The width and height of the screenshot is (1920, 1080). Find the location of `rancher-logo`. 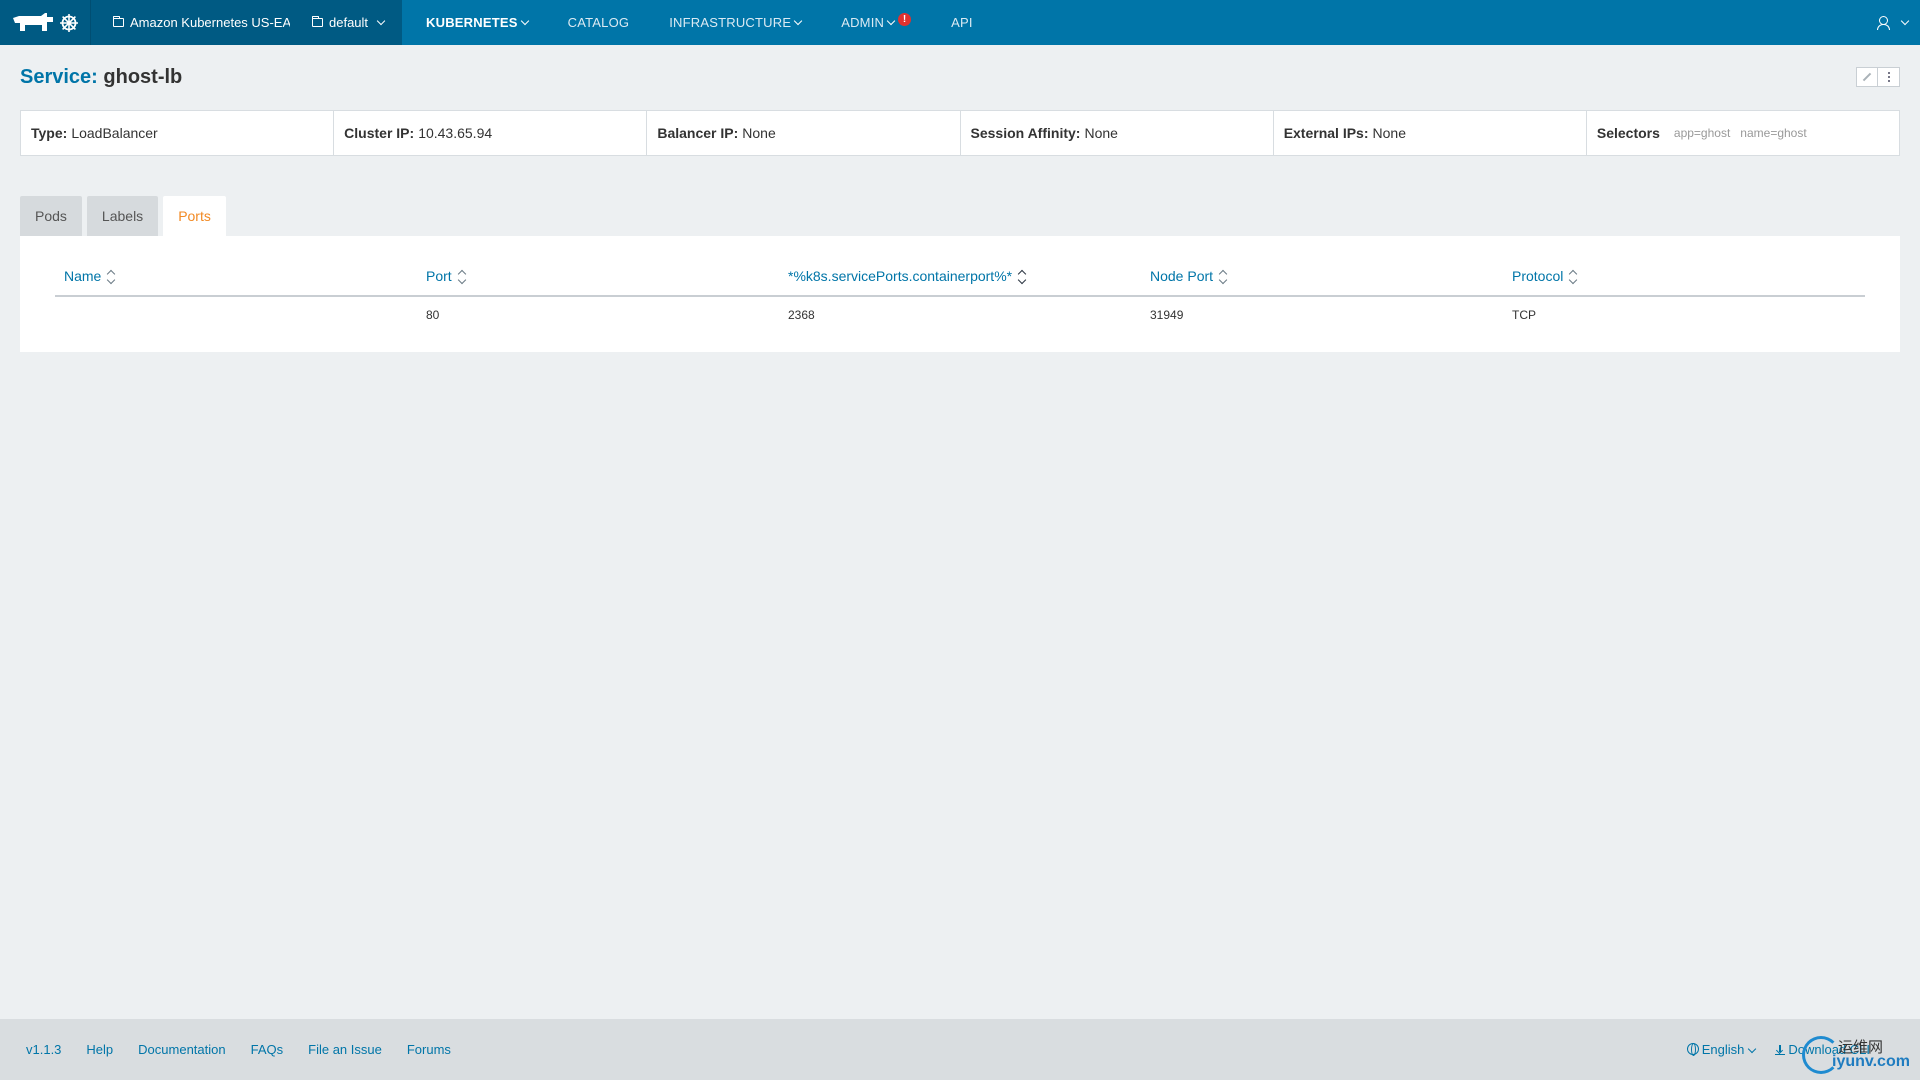

rancher-logo is located at coordinates (45, 22).